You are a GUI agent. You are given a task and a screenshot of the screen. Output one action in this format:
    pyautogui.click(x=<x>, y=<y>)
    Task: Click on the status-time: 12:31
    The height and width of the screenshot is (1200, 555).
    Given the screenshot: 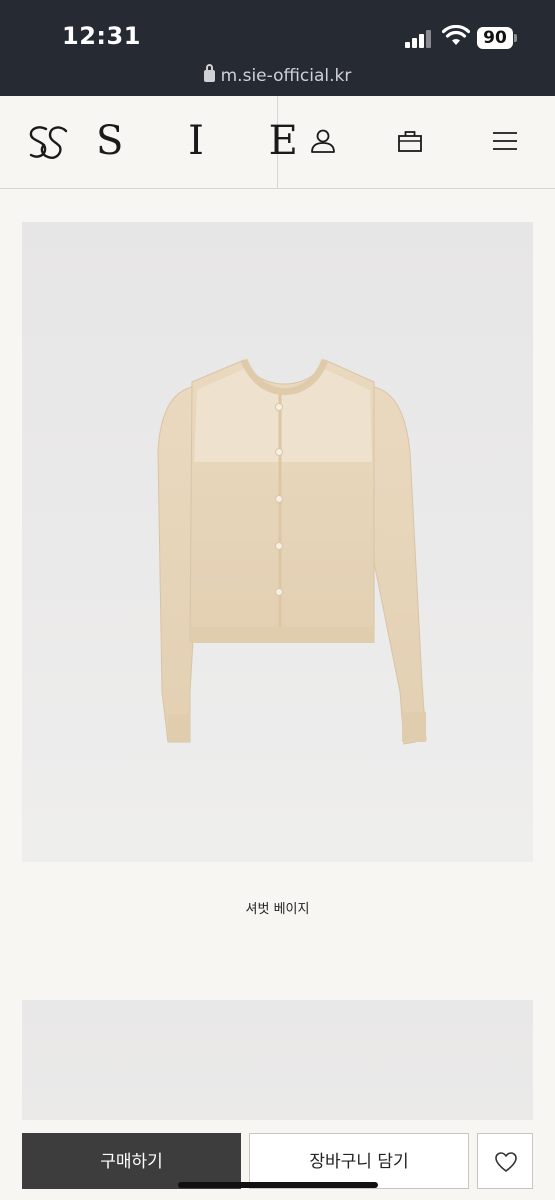 What is the action you would take?
    pyautogui.click(x=101, y=36)
    